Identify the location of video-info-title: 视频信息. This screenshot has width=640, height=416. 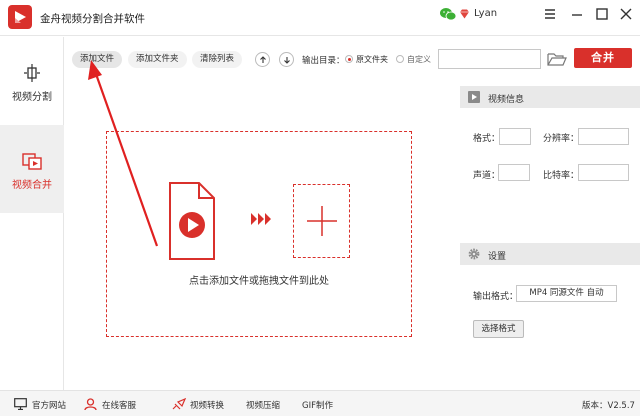
(506, 100).